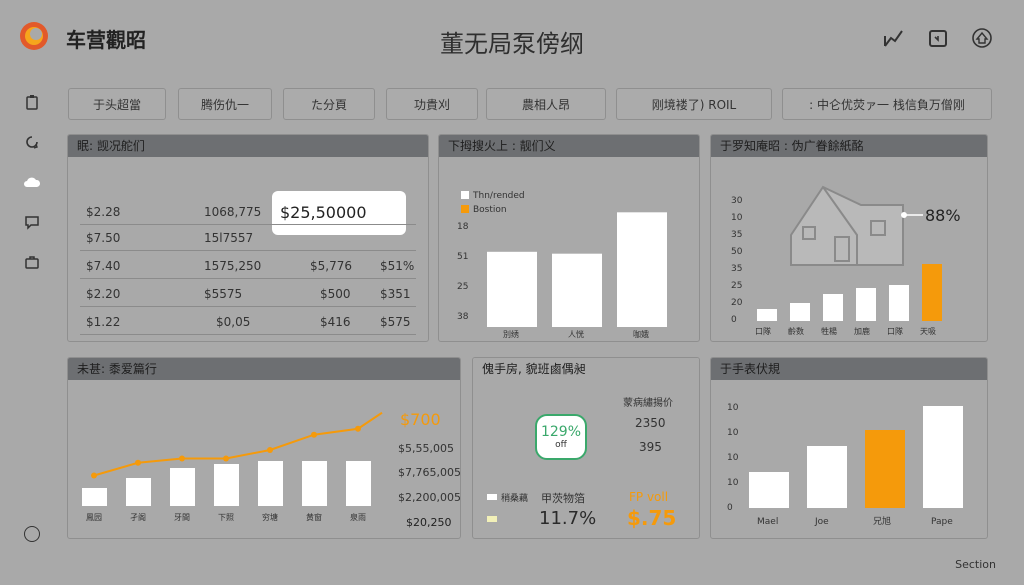  What do you see at coordinates (511, 334) in the screenshot?
I see `x-tick-label: 別绣` at bounding box center [511, 334].